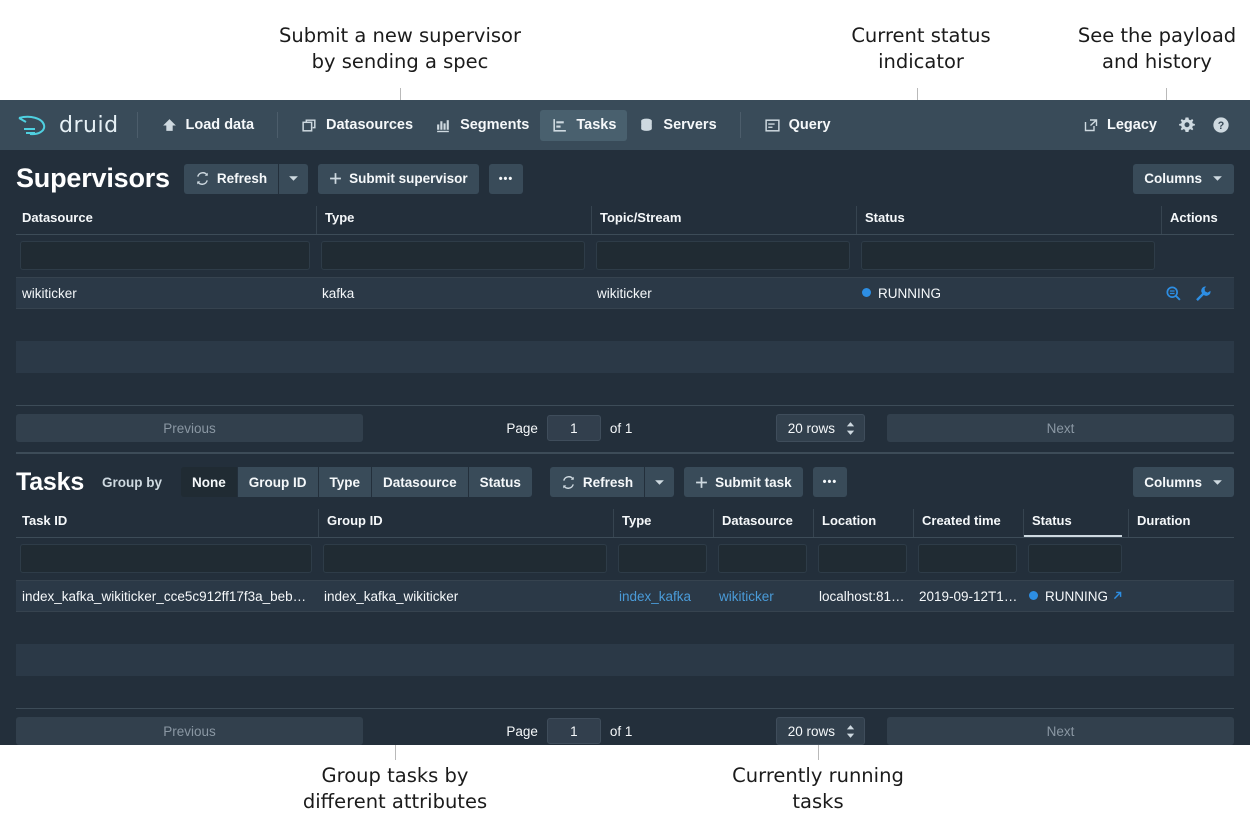 The height and width of the screenshot is (840, 1250). What do you see at coordinates (797, 125) in the screenshot?
I see `nav-item-query: Query` at bounding box center [797, 125].